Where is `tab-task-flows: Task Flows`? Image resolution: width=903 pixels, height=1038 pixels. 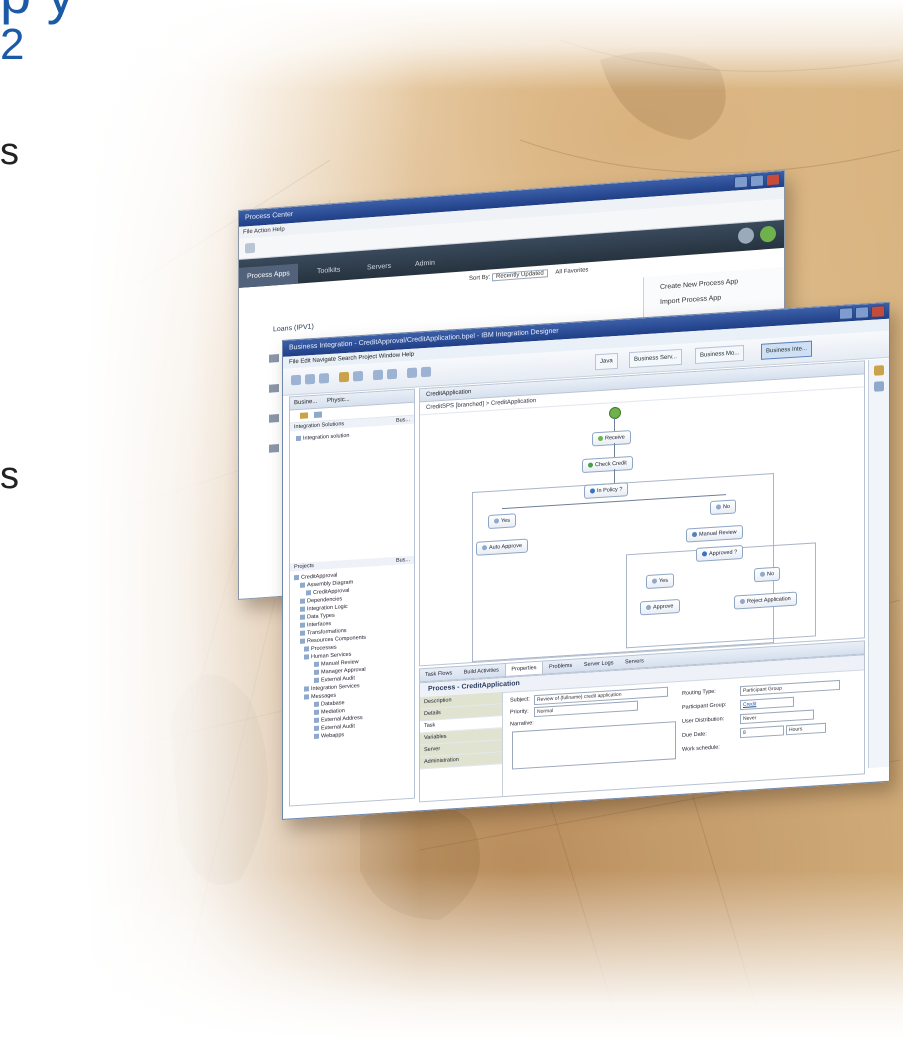 tab-task-flows: Task Flows is located at coordinates (438, 674).